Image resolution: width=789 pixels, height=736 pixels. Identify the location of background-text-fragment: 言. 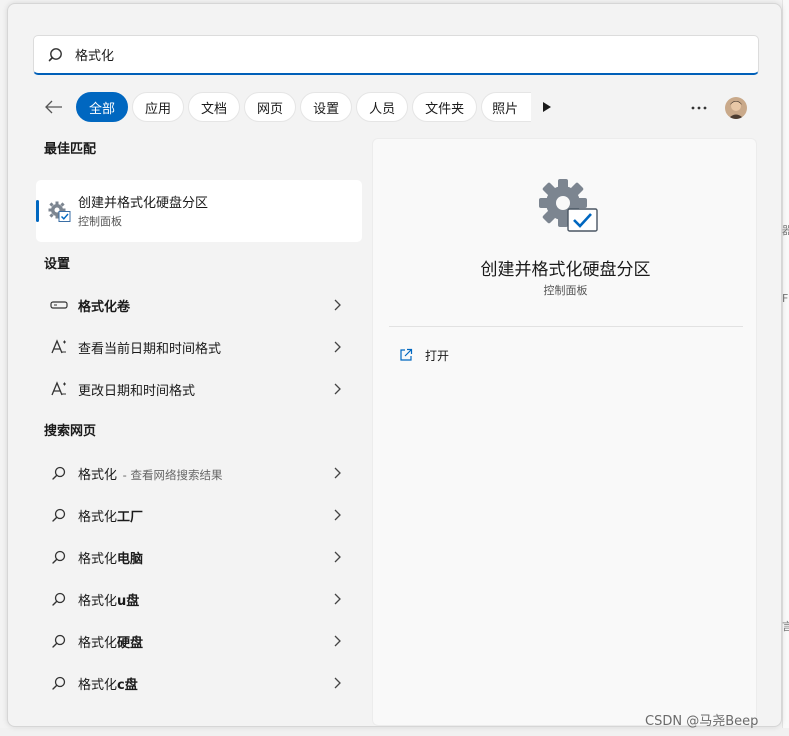
(785, 626).